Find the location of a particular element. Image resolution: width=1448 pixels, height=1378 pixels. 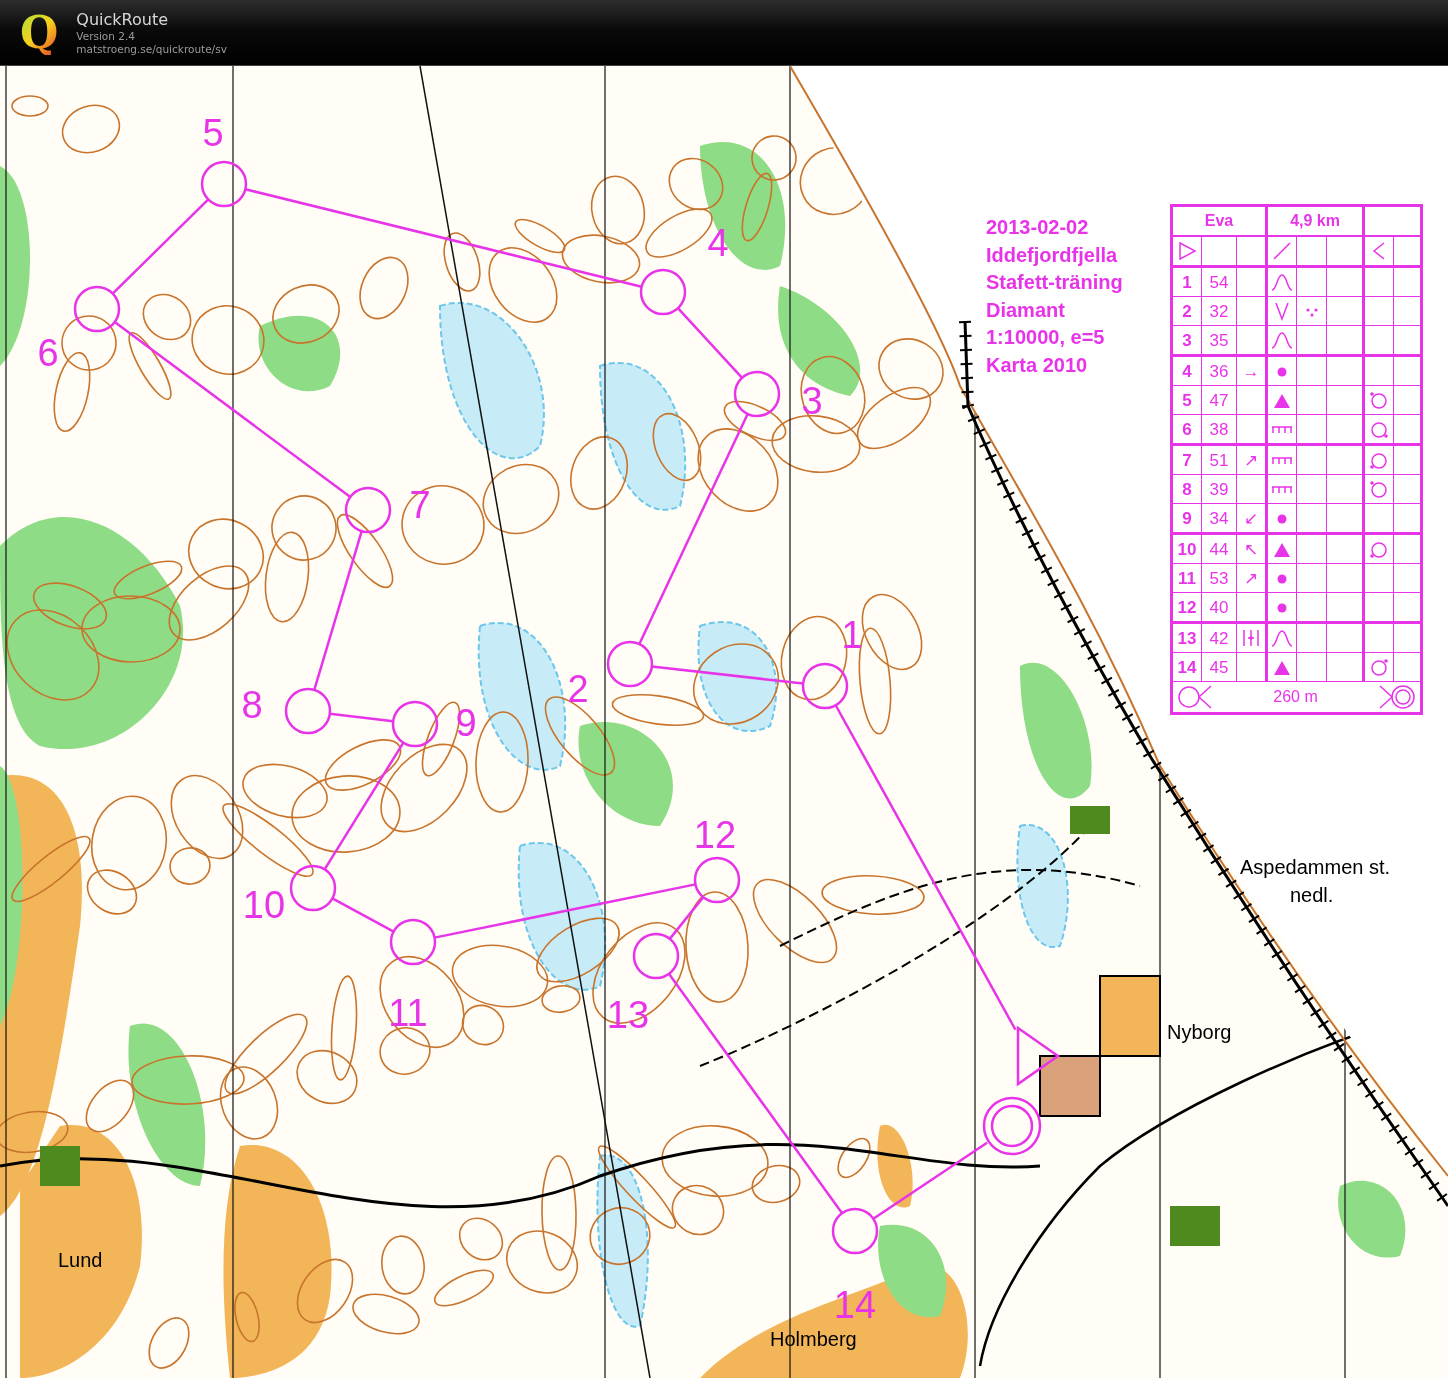

control-number-cell: 5 is located at coordinates (1186, 400).